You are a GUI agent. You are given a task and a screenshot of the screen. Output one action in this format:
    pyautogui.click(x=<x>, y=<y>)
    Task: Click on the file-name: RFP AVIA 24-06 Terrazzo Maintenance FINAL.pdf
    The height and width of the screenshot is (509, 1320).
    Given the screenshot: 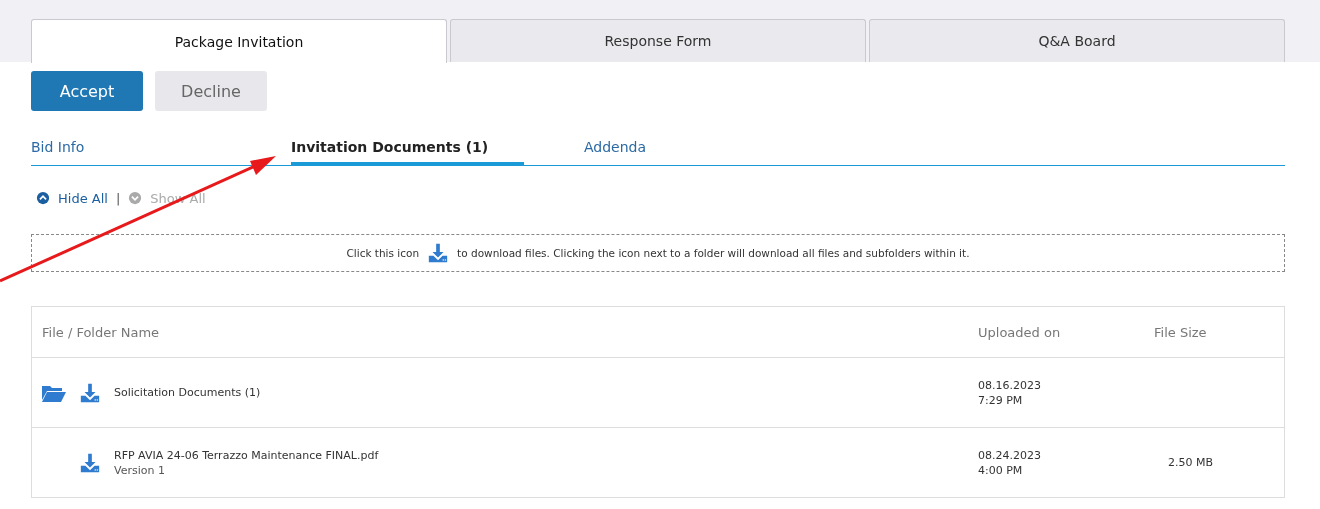 What is the action you would take?
    pyautogui.click(x=246, y=455)
    